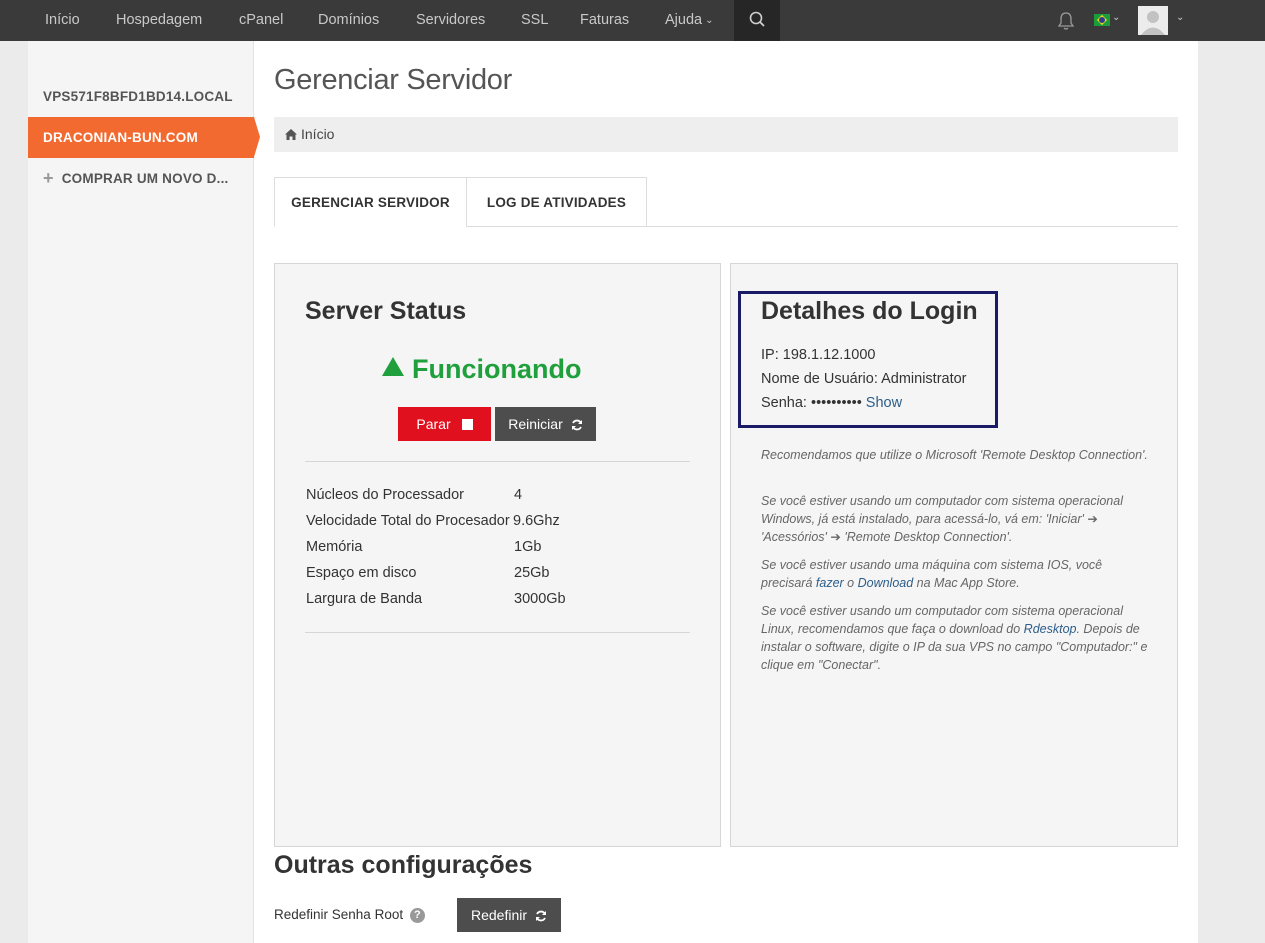 This screenshot has width=1265, height=943. I want to click on spec-label-memory: Memória, so click(334, 547).